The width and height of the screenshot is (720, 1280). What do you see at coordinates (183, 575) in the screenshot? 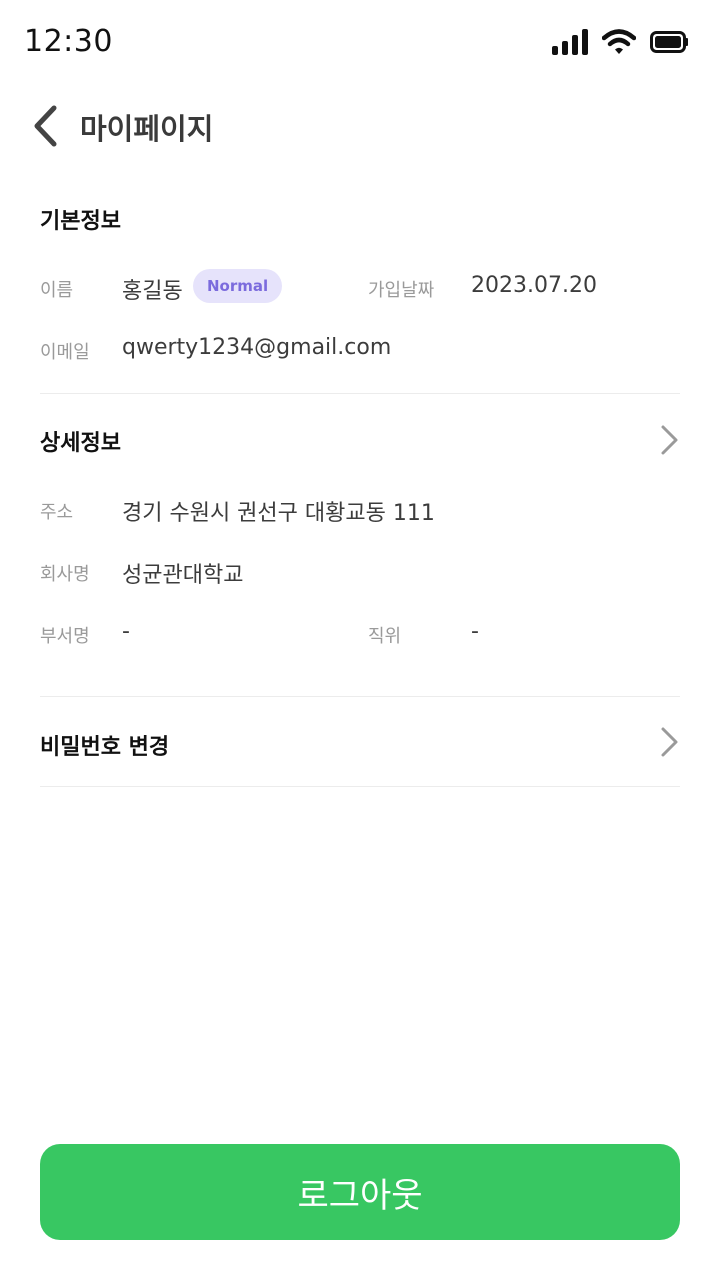
I see `company-value: 성균관대학교` at bounding box center [183, 575].